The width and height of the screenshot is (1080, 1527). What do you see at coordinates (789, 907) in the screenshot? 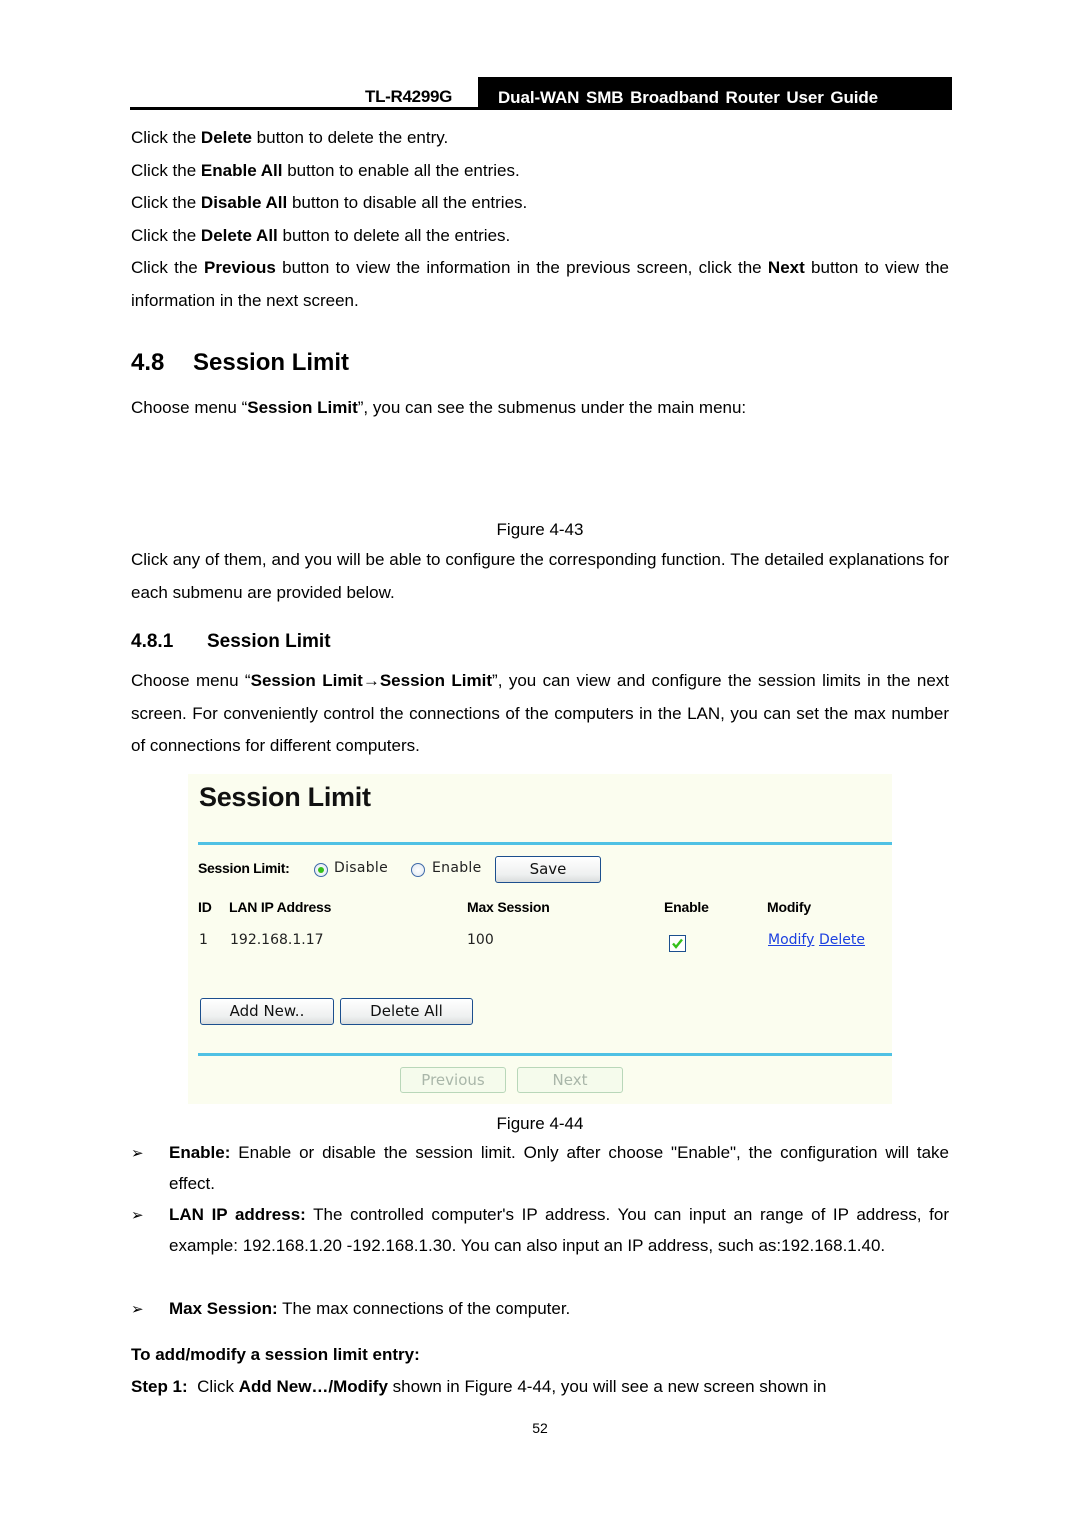
I see `col-header-modify: Modify` at bounding box center [789, 907].